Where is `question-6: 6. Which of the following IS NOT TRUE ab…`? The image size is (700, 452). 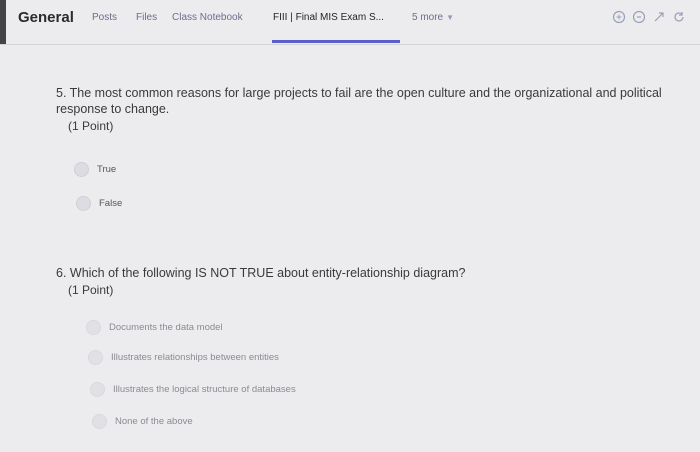
question-6: 6. Which of the following IS NOT TRUE ab… is located at coordinates (366, 281).